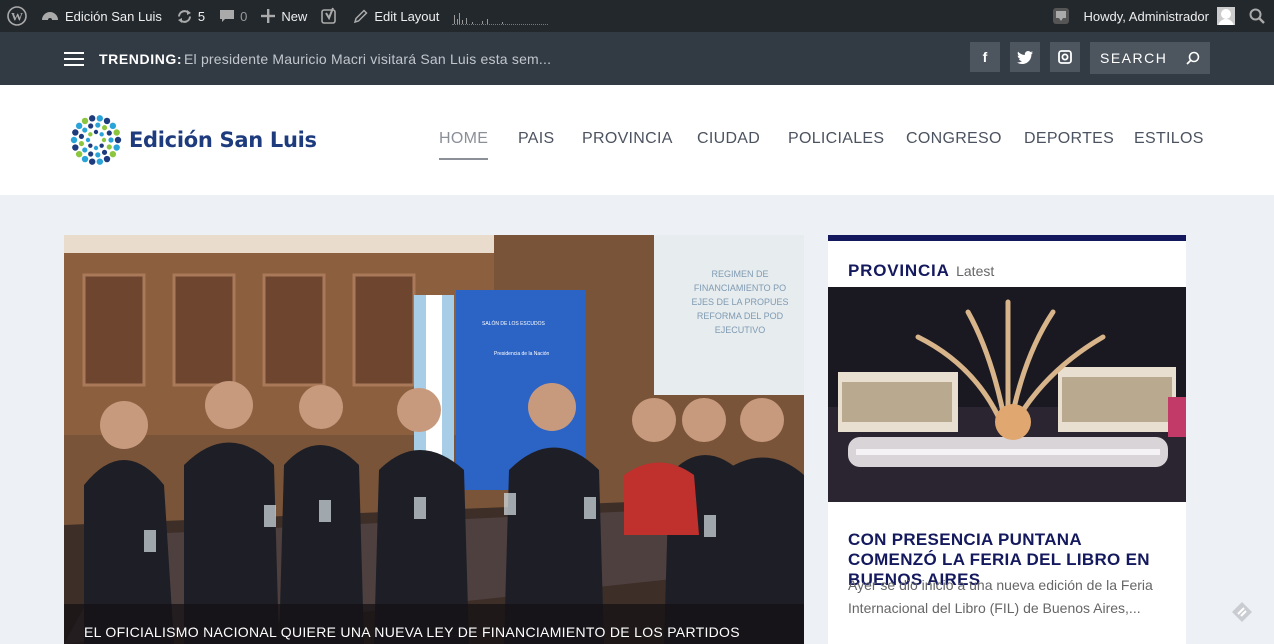 The image size is (1274, 644). I want to click on updates-count: 5, so click(201, 16).